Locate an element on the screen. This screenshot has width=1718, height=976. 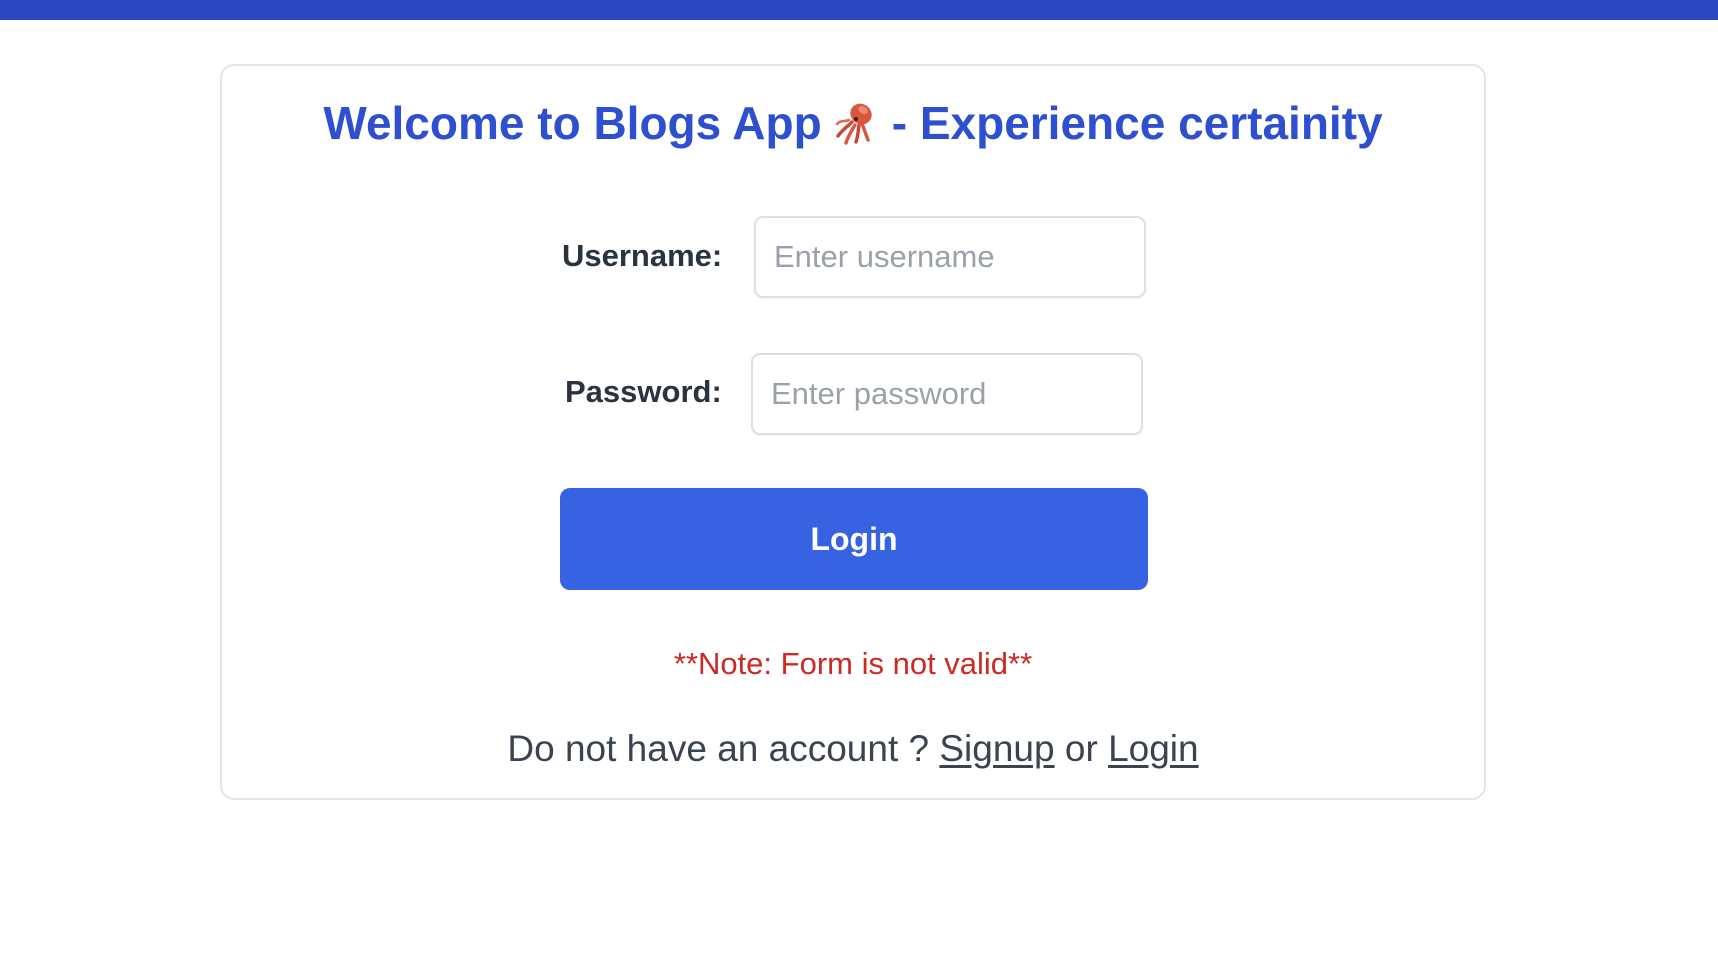
squid-icon is located at coordinates (857, 123).